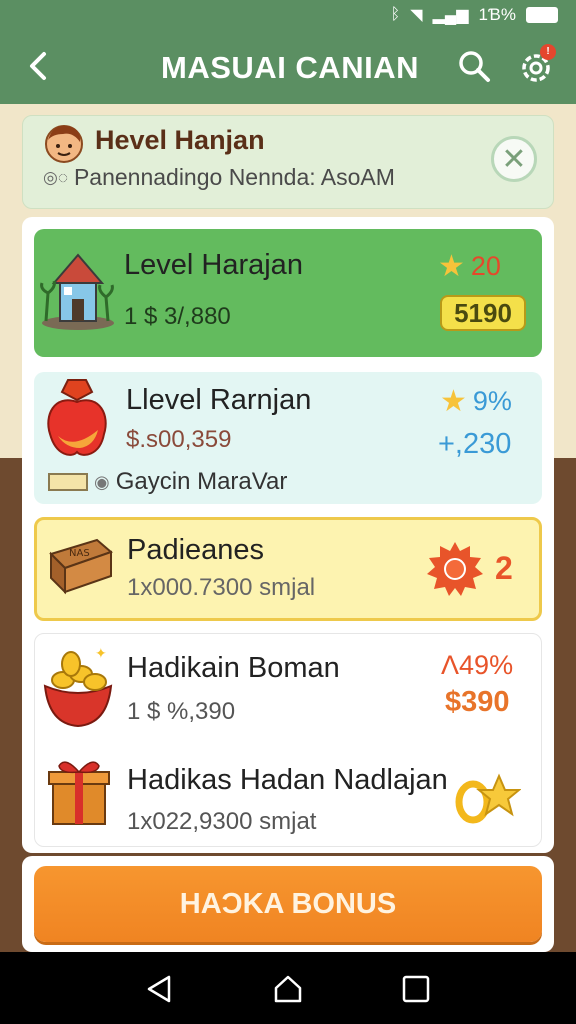 Image resolution: width=576 pixels, height=1024 pixels. Describe the element at coordinates (234, 177) in the screenshot. I see `profile-subtitle: Panennadingo Nennda: AsoAM` at that location.